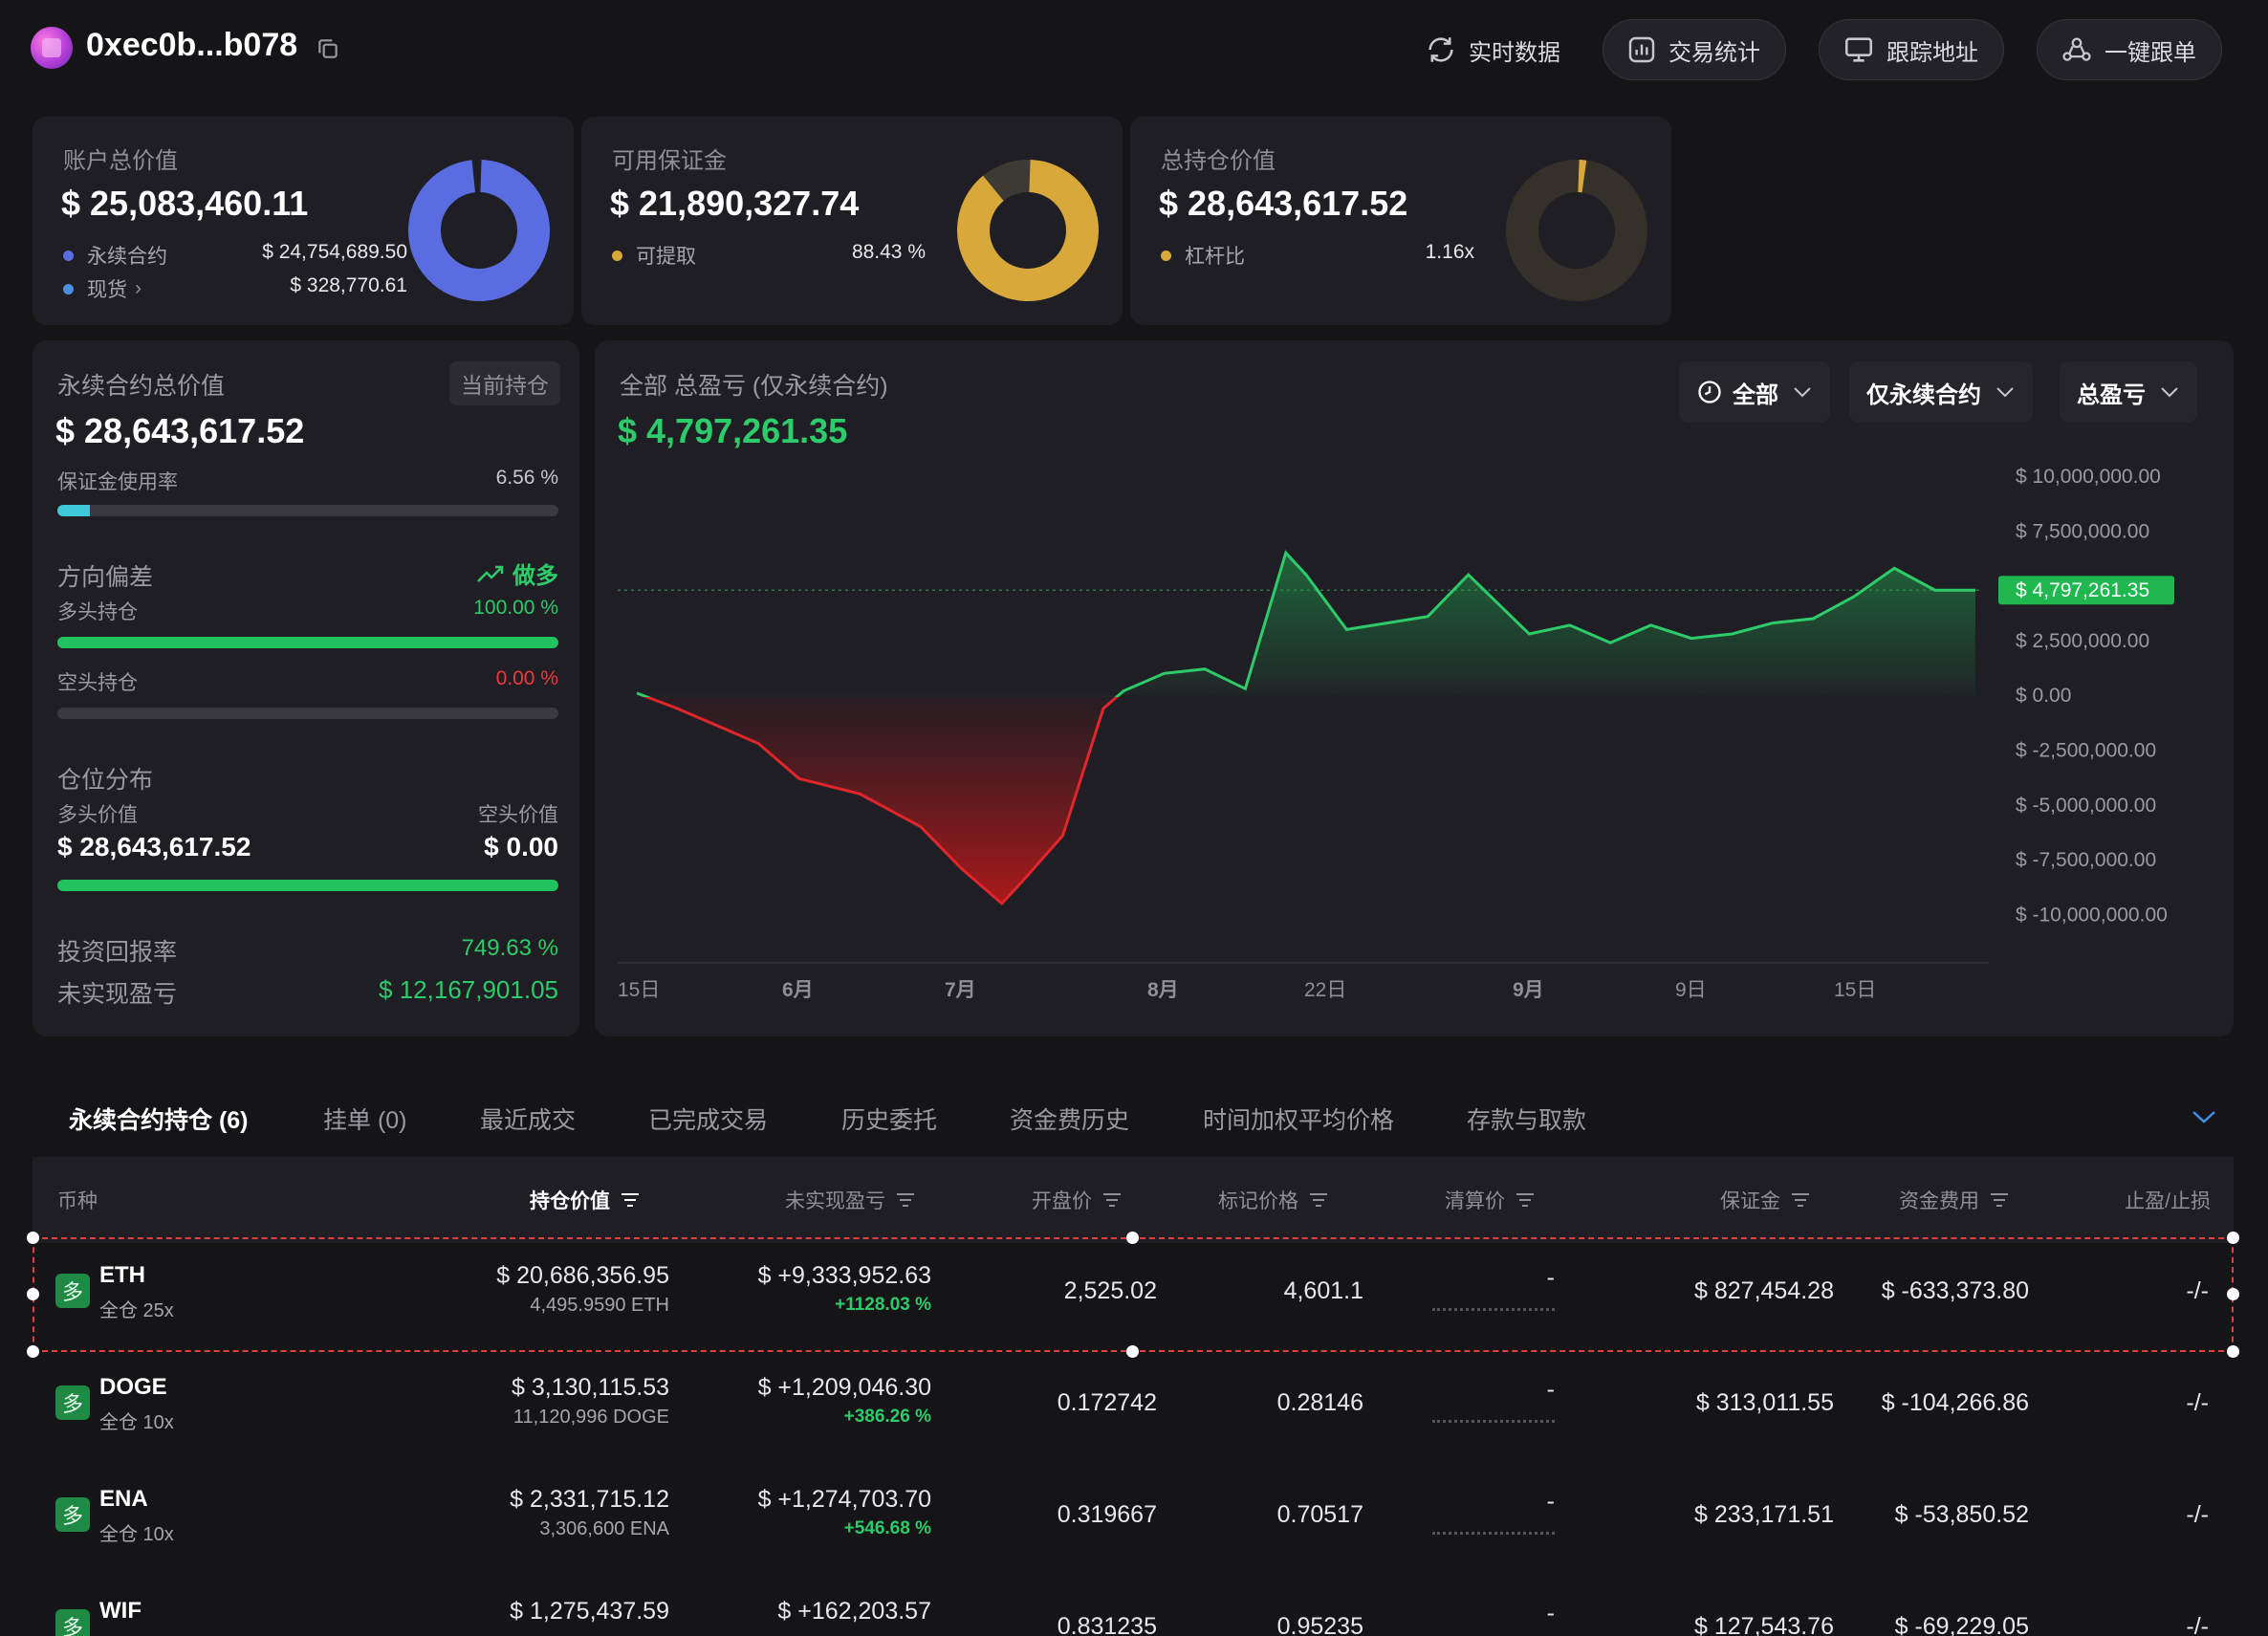 This screenshot has width=2268, height=1636. Describe the element at coordinates (590, 1418) in the screenshot. I see `position-size: 11,120,996 DOGE` at that location.